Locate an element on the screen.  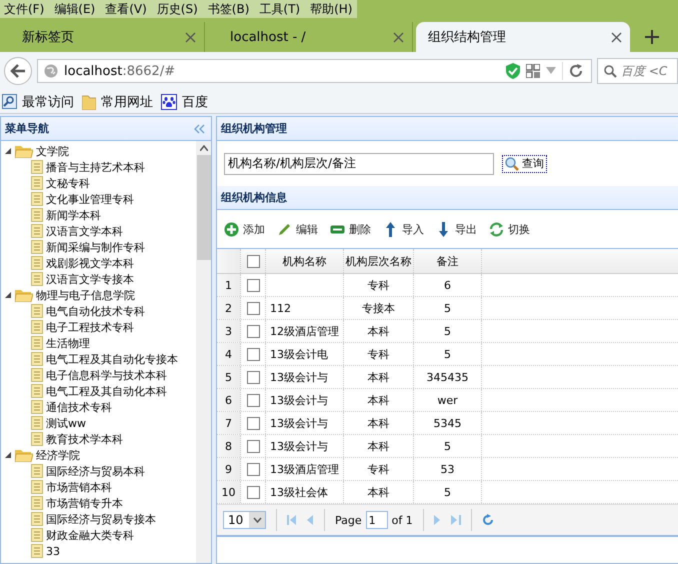
reload-icon is located at coordinates (576, 71).